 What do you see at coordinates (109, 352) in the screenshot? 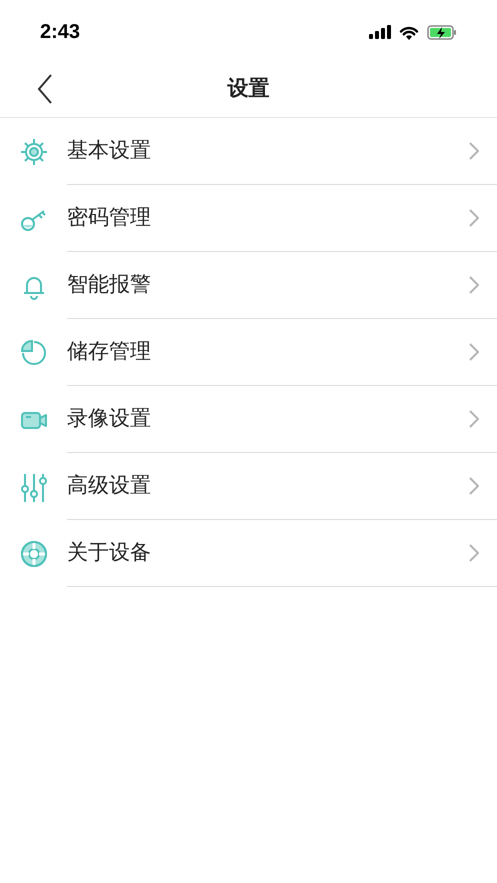
I see `item-label: 储存管理` at bounding box center [109, 352].